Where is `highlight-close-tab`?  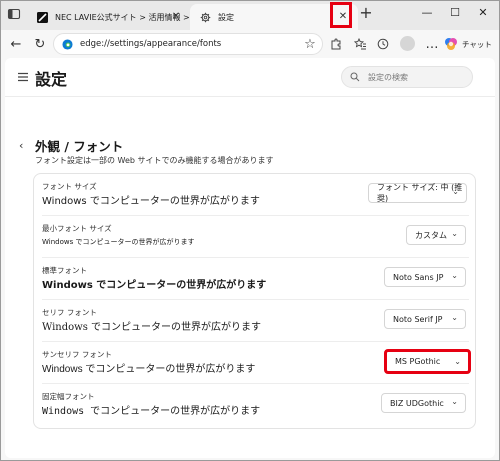
highlight-close-tab is located at coordinates (341, 15).